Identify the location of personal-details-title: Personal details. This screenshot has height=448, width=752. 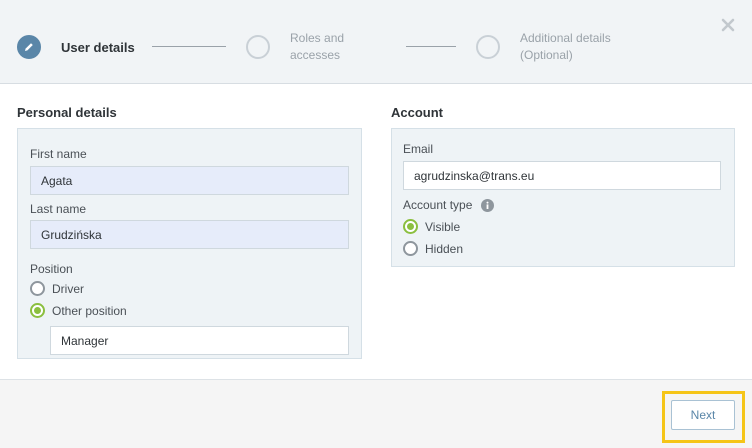
(67, 112).